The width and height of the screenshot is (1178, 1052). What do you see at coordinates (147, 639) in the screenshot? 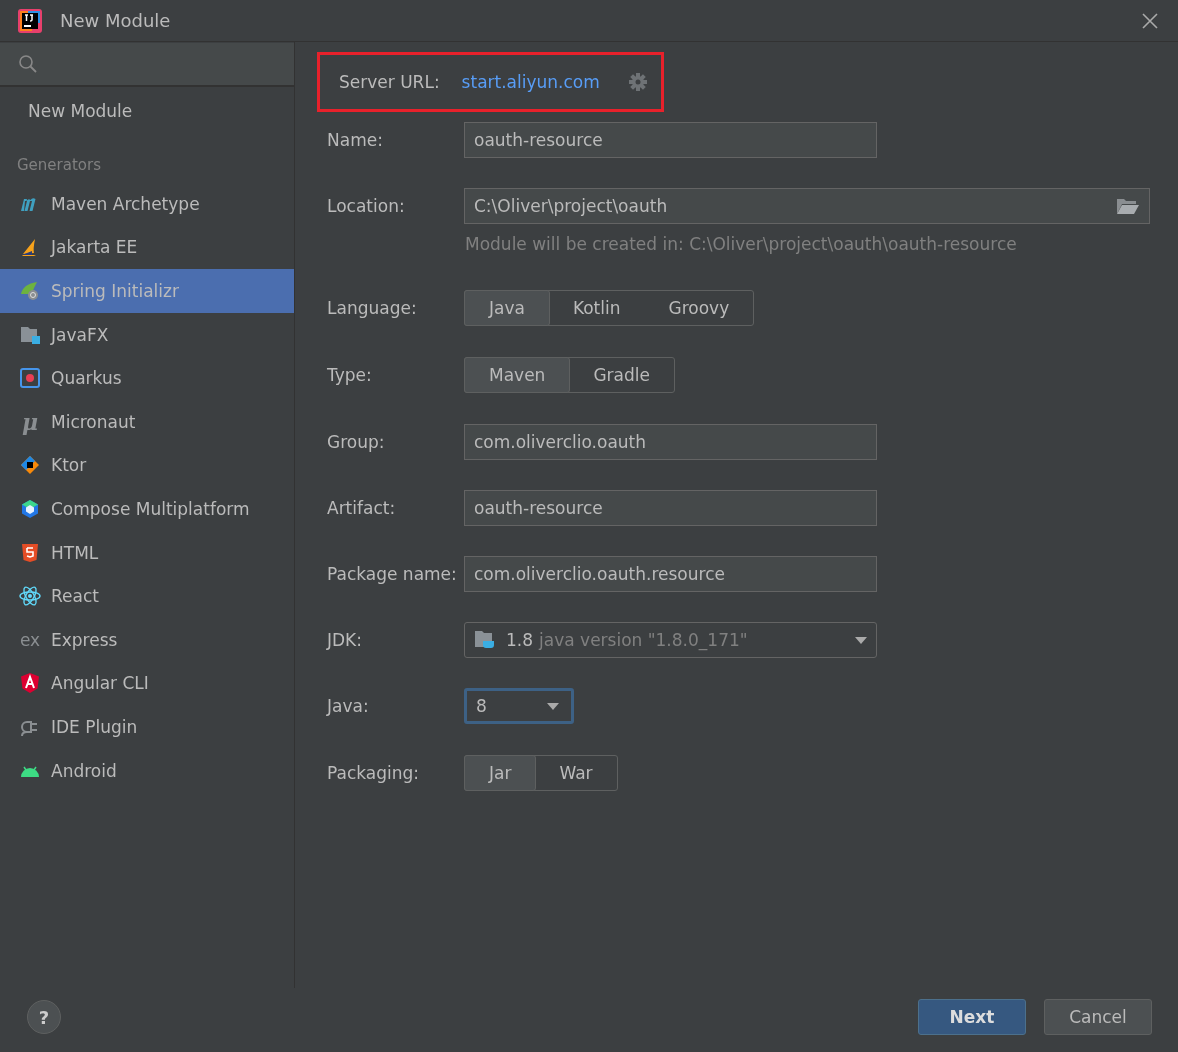
I see `sidebar-item: ex Express` at bounding box center [147, 639].